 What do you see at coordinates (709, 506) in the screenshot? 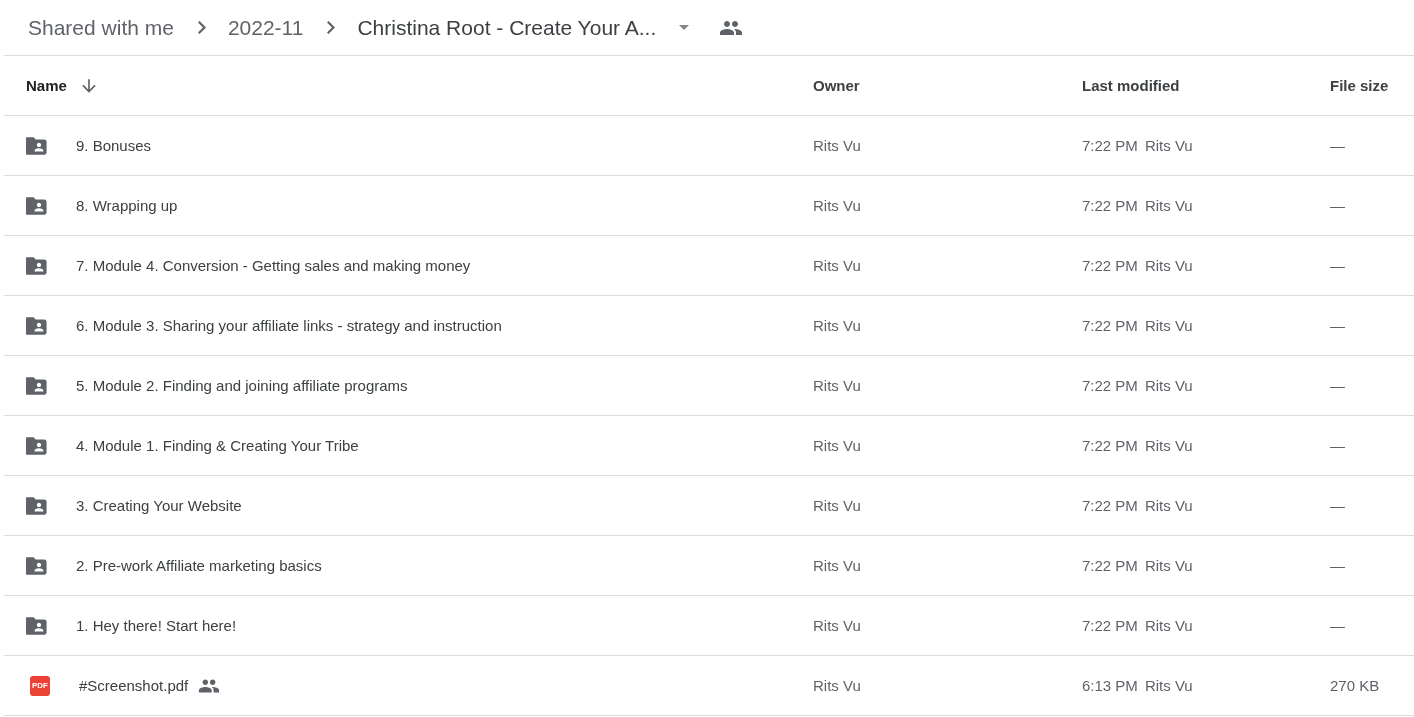
I see `file-row: 3. Creating Your Website Rits Vu 7:22 PM Rits Vu —` at bounding box center [709, 506].